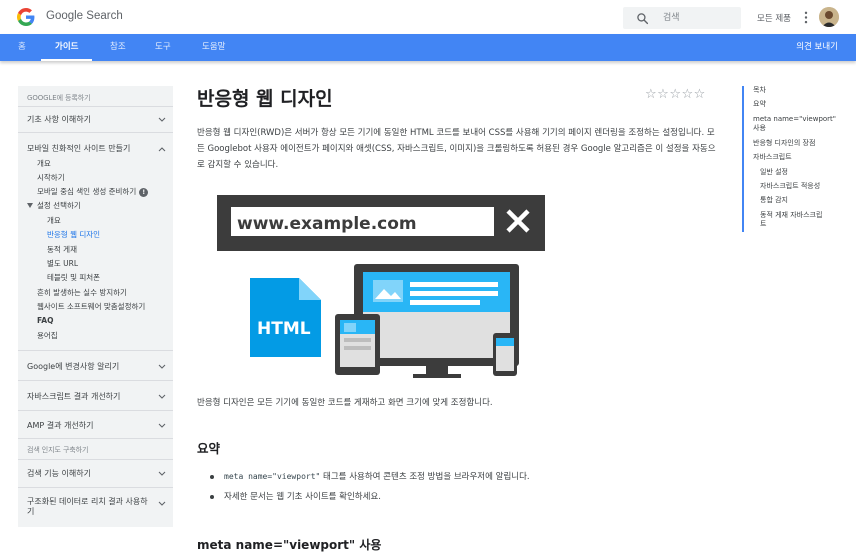 The width and height of the screenshot is (856, 557). I want to click on sidebar-item-basics: 기초 사항 이해하기, so click(59, 119).